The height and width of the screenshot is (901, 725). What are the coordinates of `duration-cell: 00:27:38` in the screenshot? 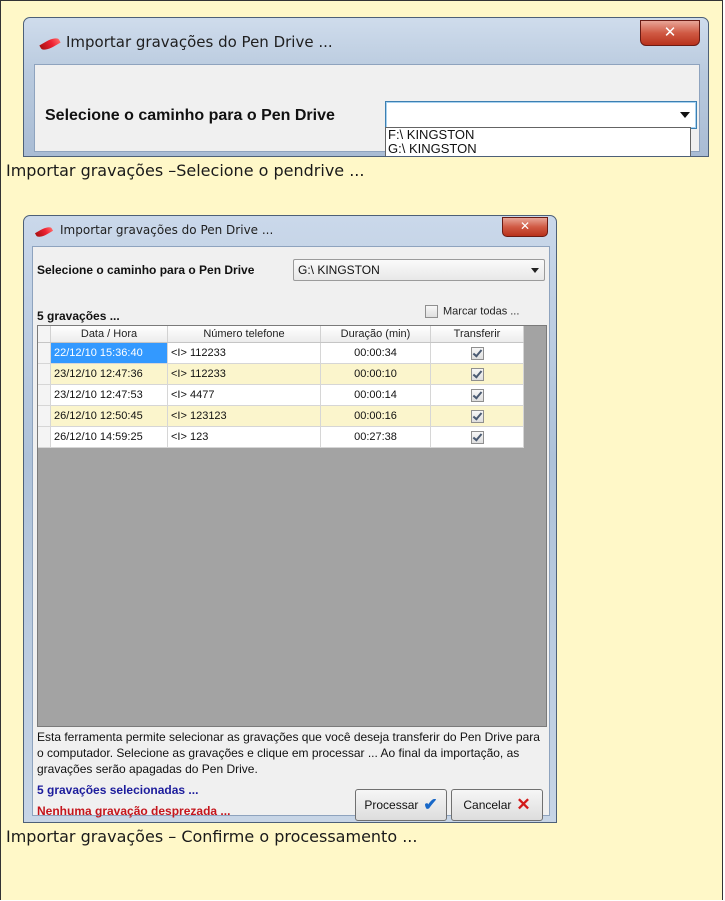 It's located at (375, 437).